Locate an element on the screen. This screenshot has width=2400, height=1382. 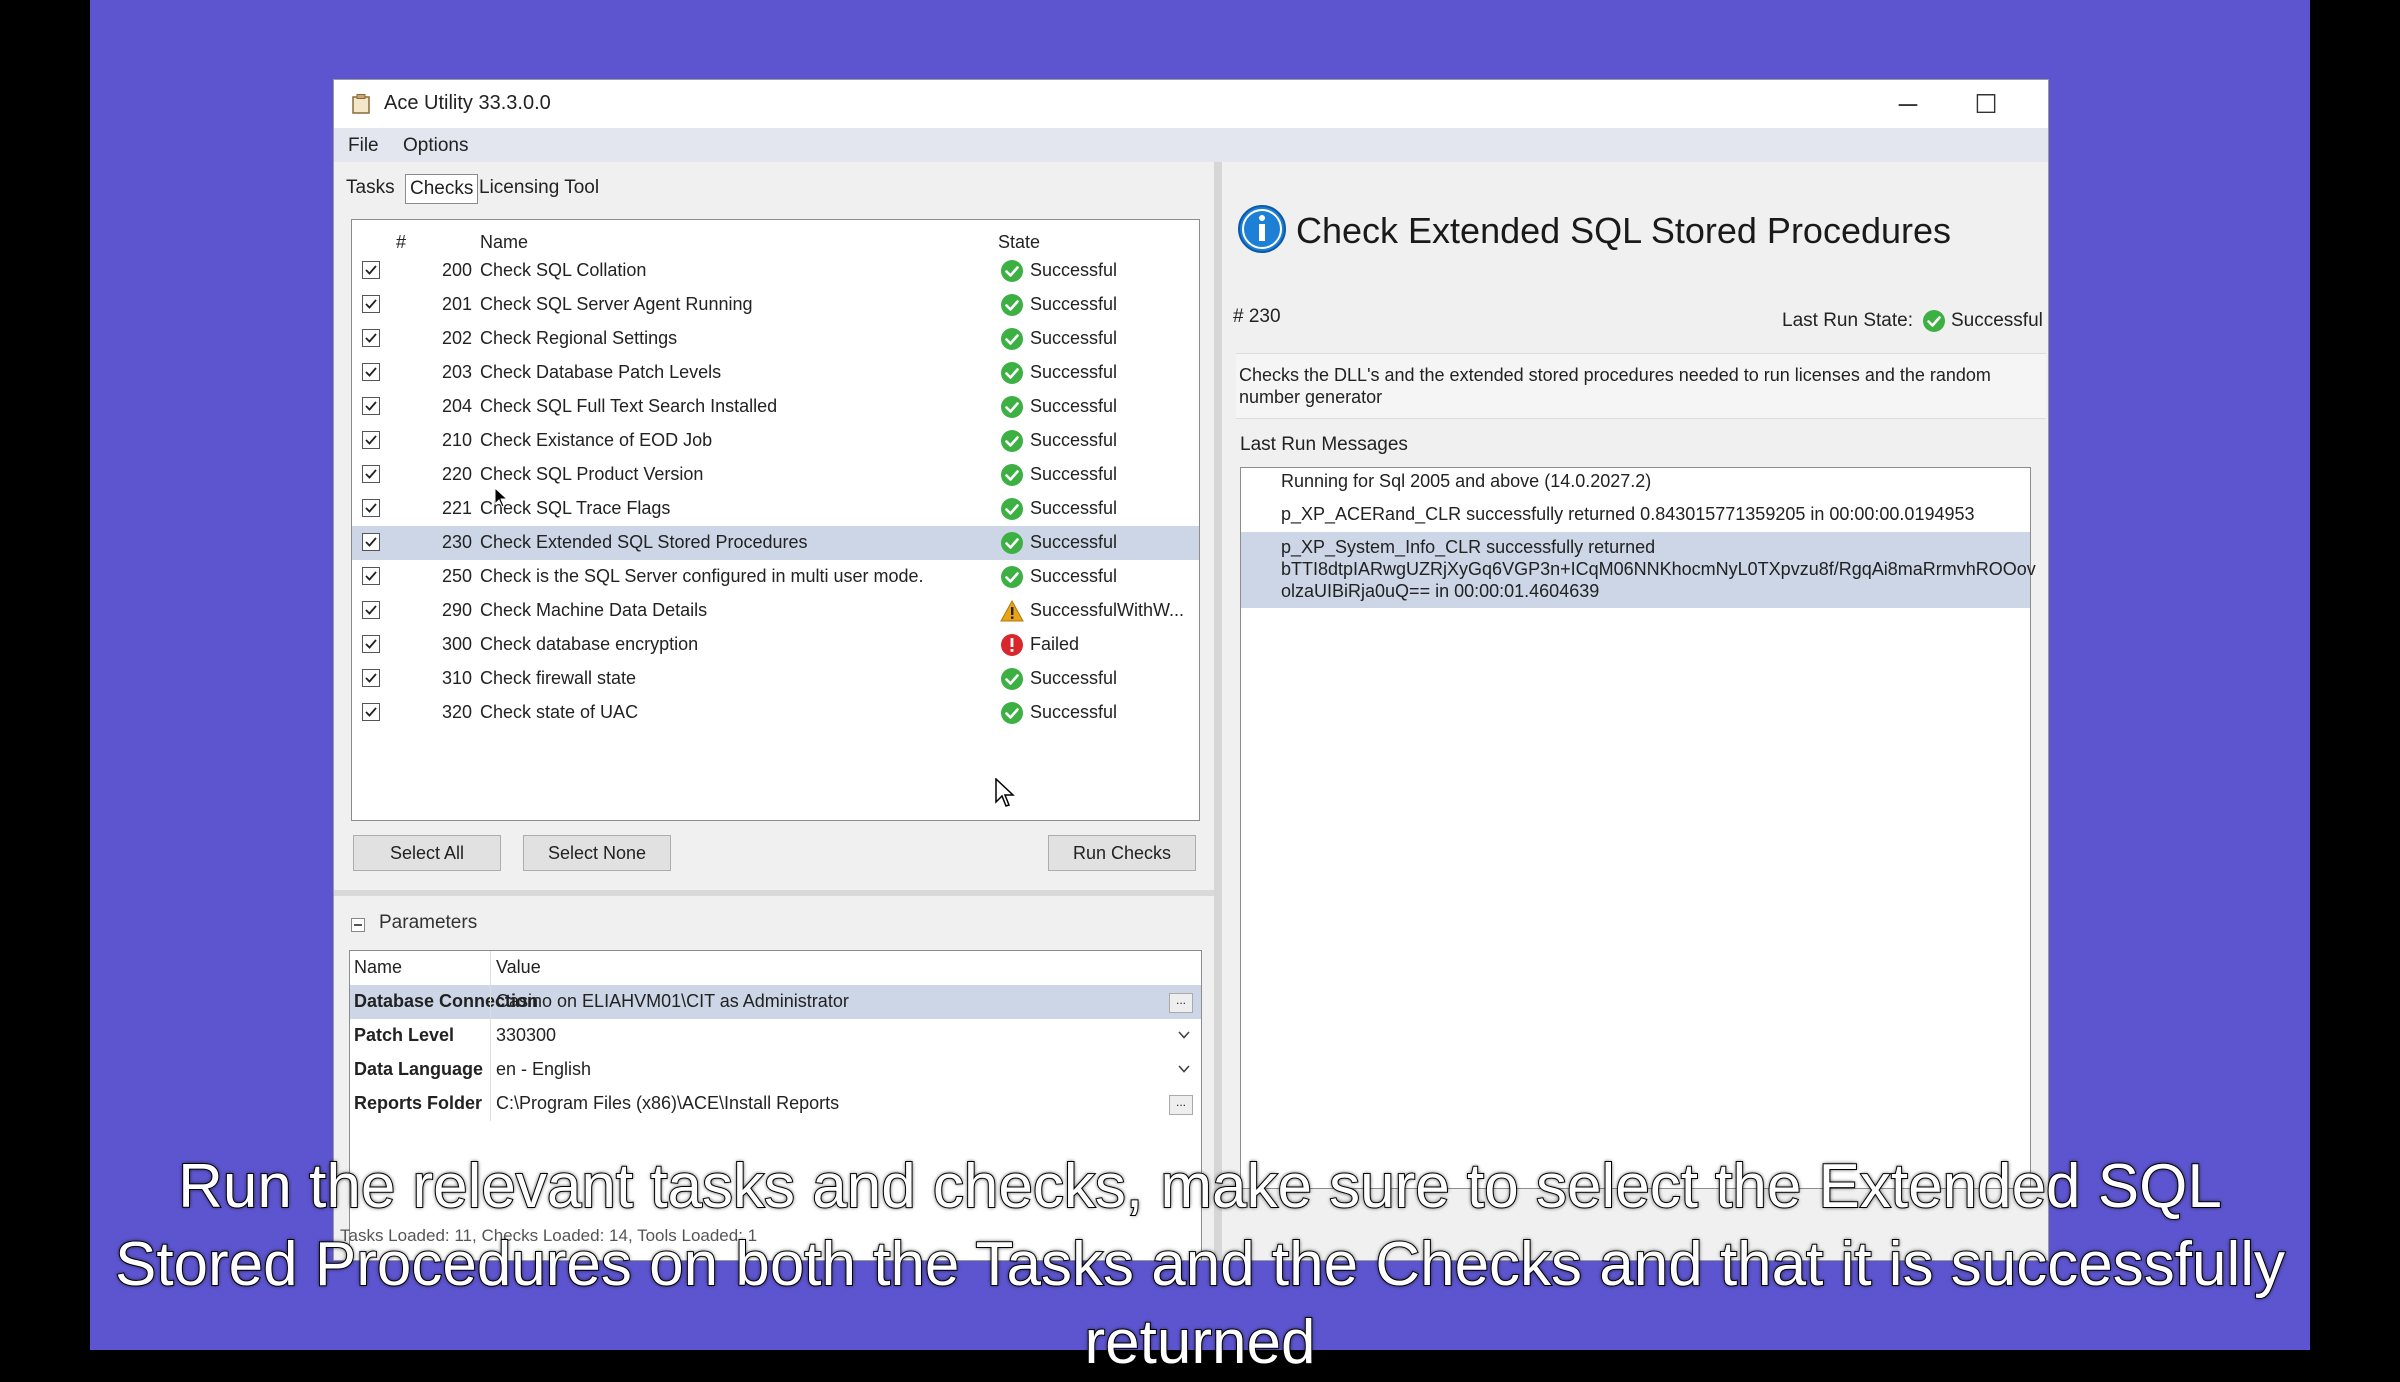
param-column-value: Value is located at coordinates (518, 967).